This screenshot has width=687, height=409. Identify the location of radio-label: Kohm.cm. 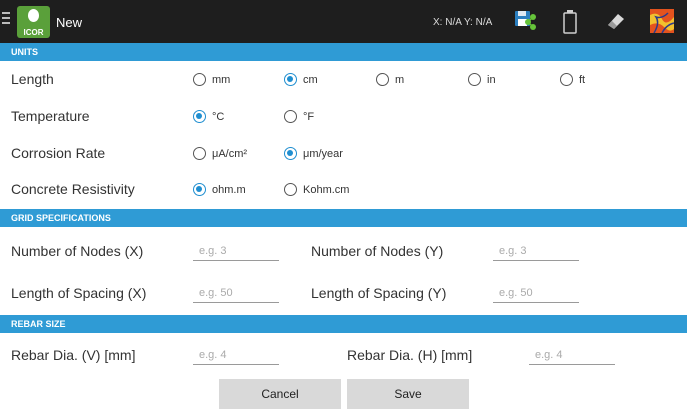
(326, 189).